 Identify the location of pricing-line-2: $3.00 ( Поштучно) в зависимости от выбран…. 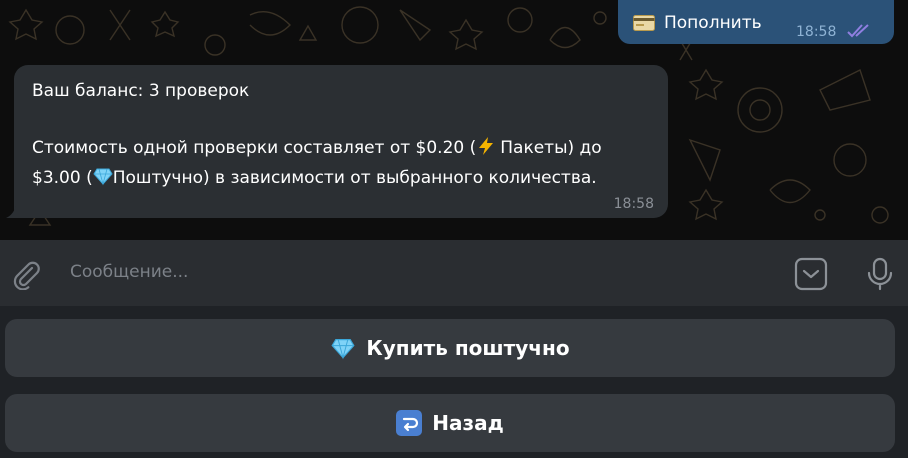
(314, 177).